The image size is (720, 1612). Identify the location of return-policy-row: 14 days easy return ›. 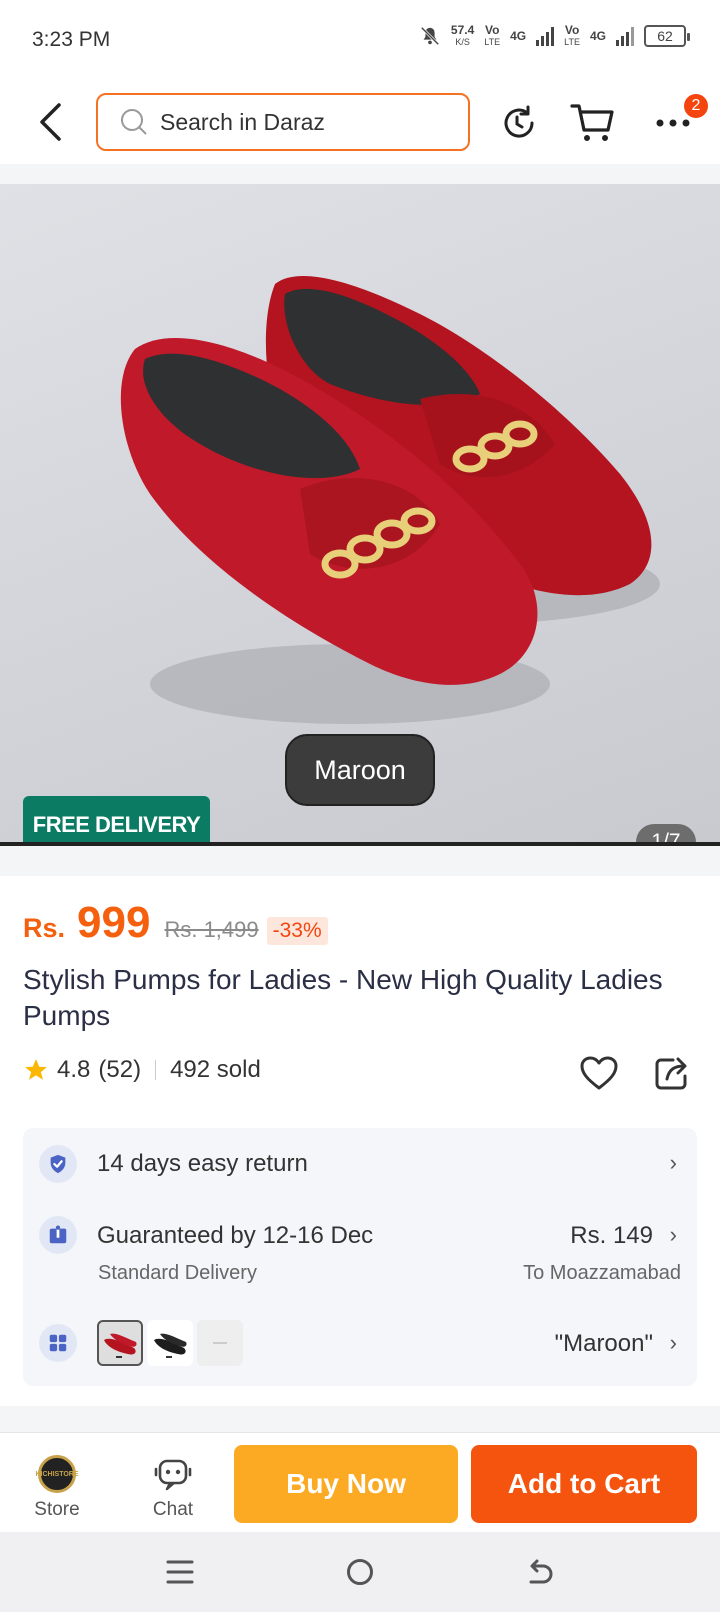
(360, 1164).